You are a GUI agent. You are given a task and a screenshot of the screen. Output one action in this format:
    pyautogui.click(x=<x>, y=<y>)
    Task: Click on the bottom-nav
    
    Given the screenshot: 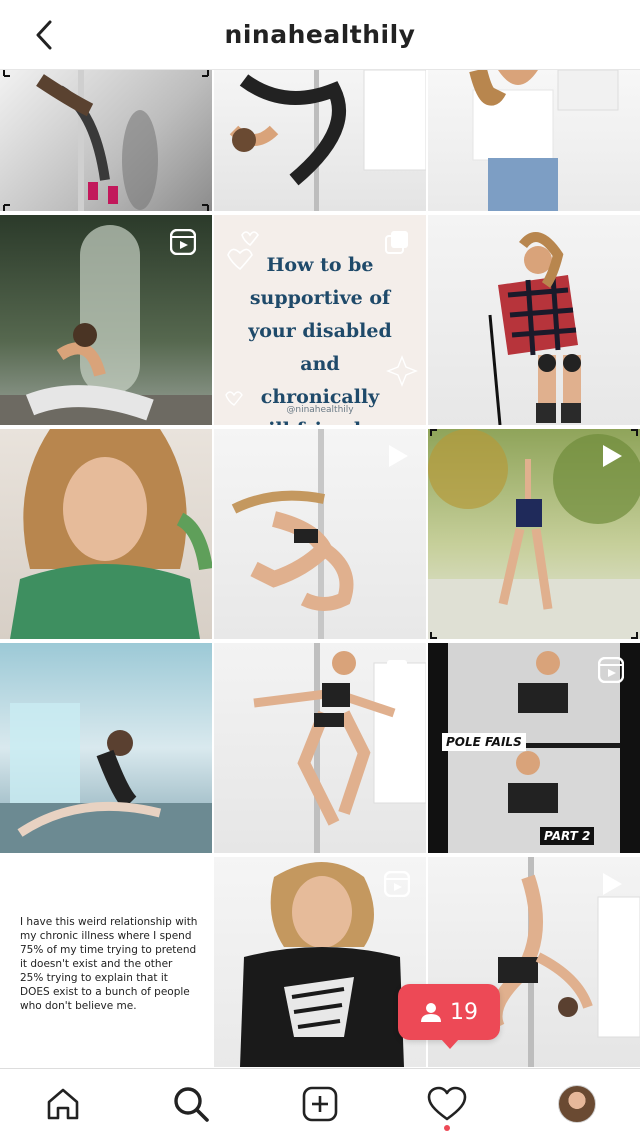 What is the action you would take?
    pyautogui.click(x=320, y=1103)
    